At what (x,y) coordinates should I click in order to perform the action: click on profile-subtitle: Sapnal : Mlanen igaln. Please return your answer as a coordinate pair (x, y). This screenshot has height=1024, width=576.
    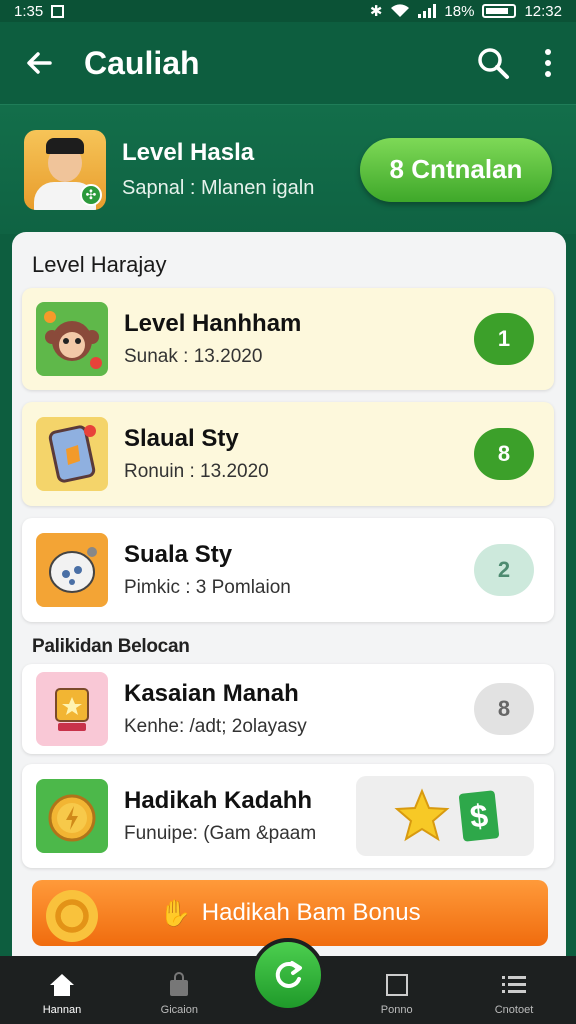
    Looking at the image, I should click on (218, 188).